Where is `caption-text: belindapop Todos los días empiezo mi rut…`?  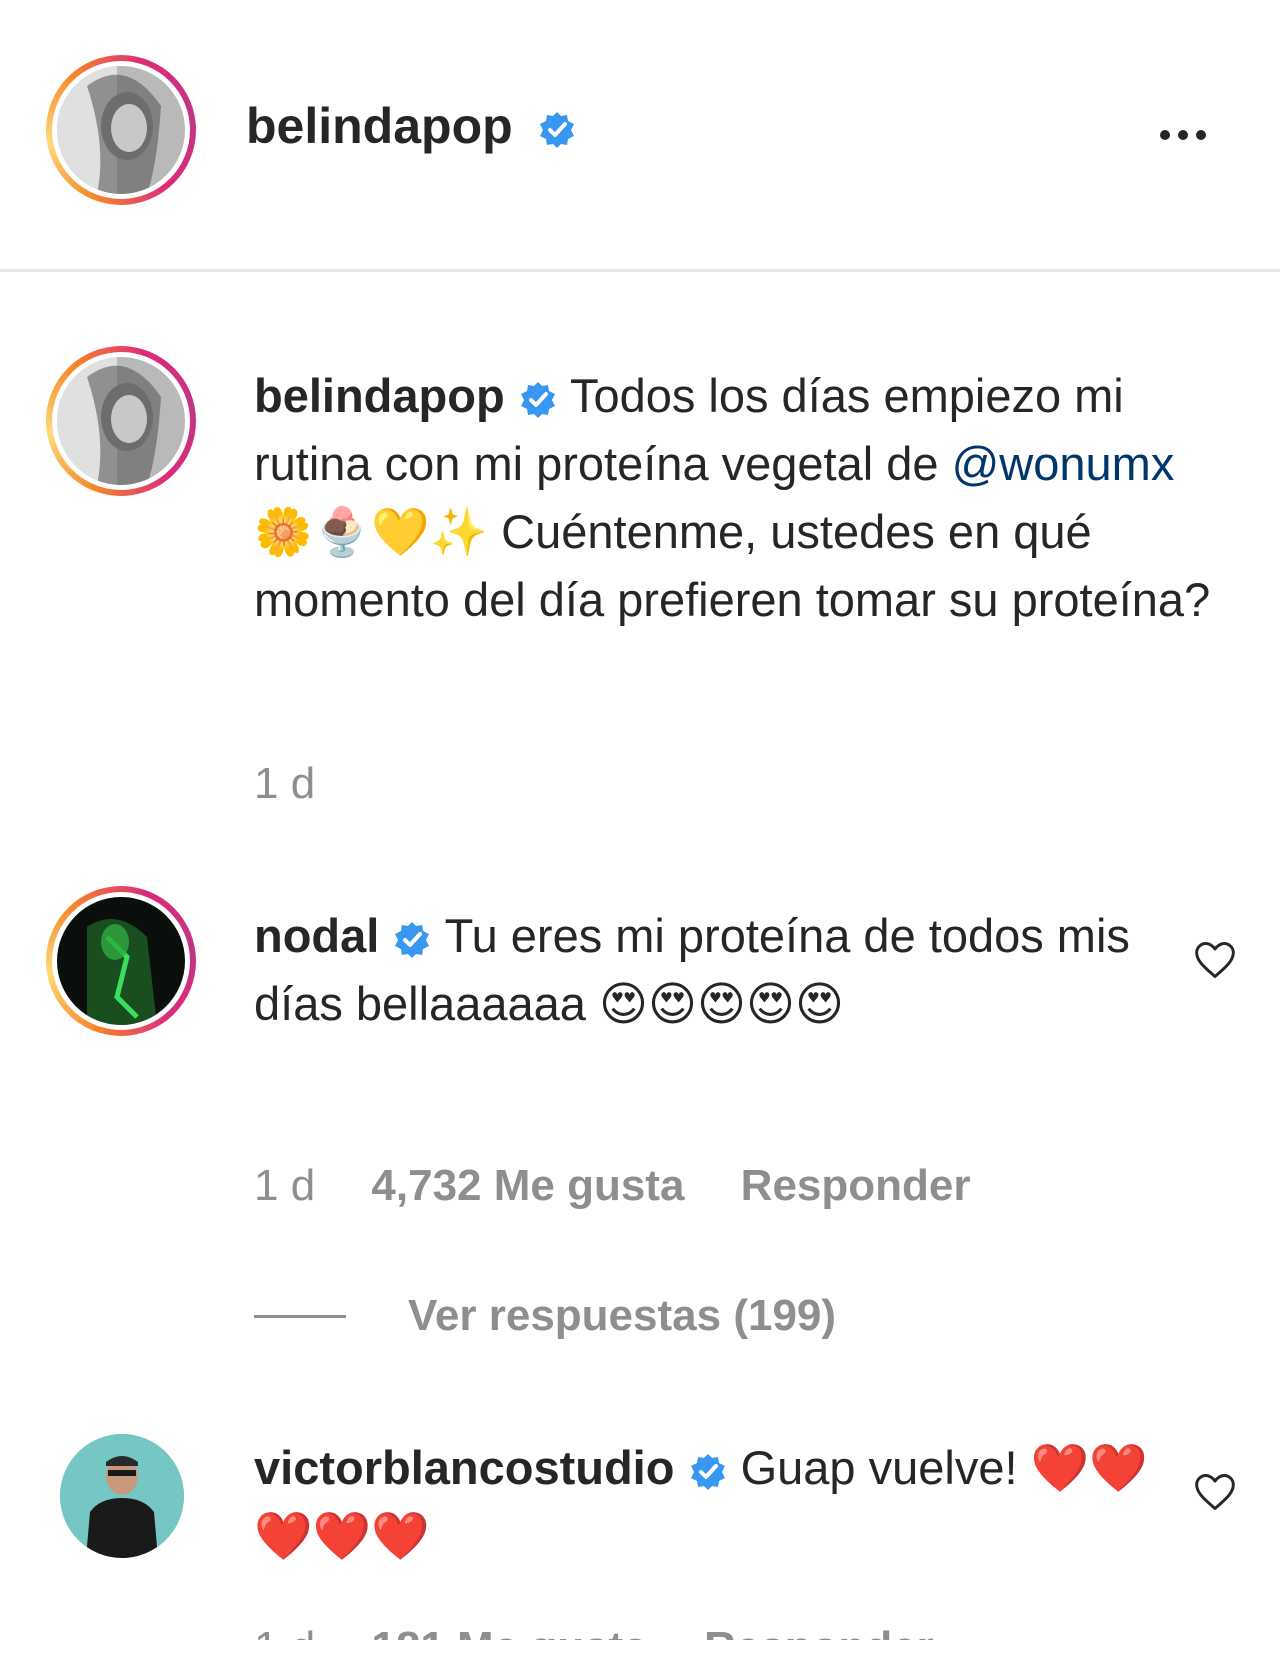
caption-text: belindapop Todos los días empiezo mi rut… is located at coordinates (744, 498).